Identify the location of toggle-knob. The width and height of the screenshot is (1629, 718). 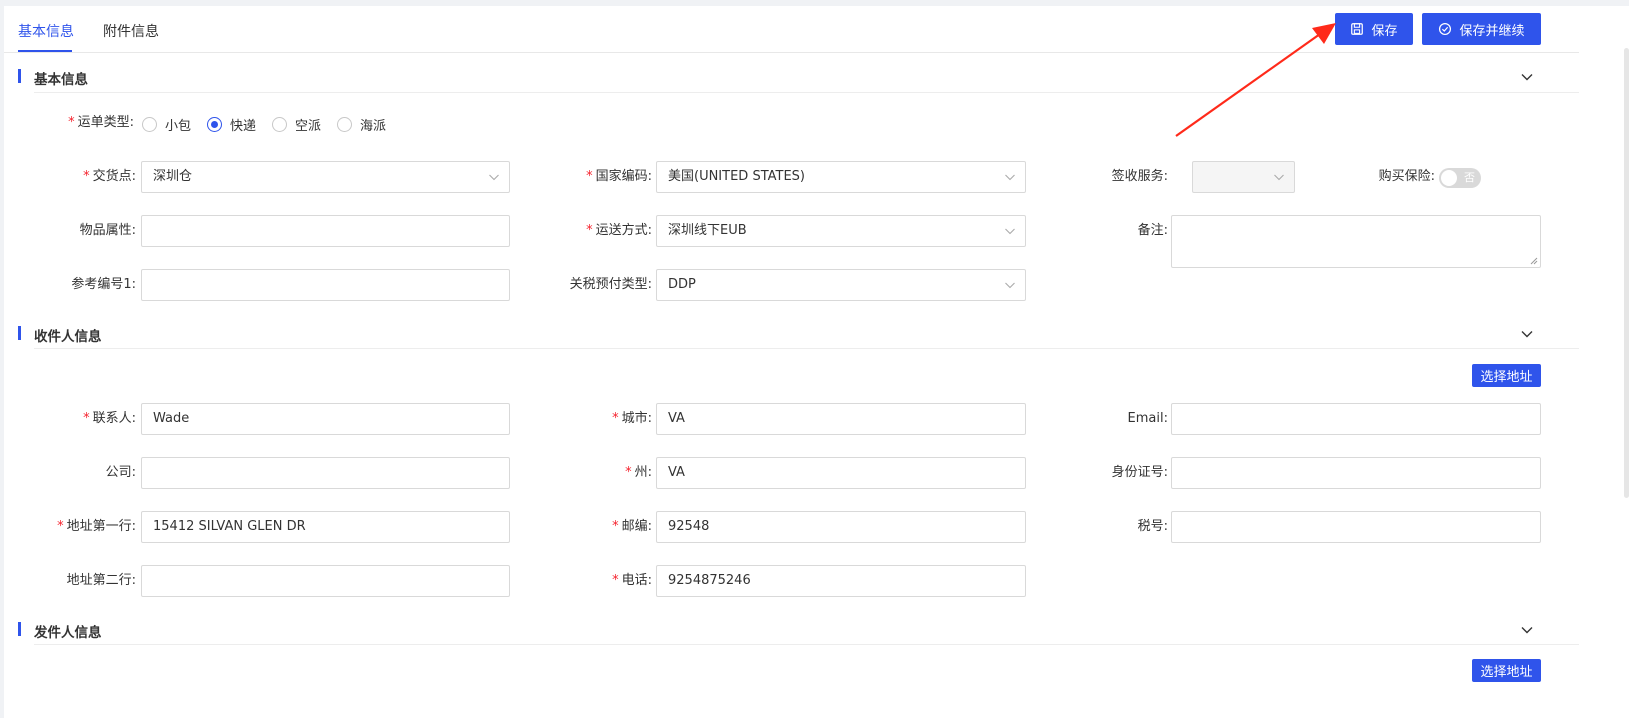
(1449, 178).